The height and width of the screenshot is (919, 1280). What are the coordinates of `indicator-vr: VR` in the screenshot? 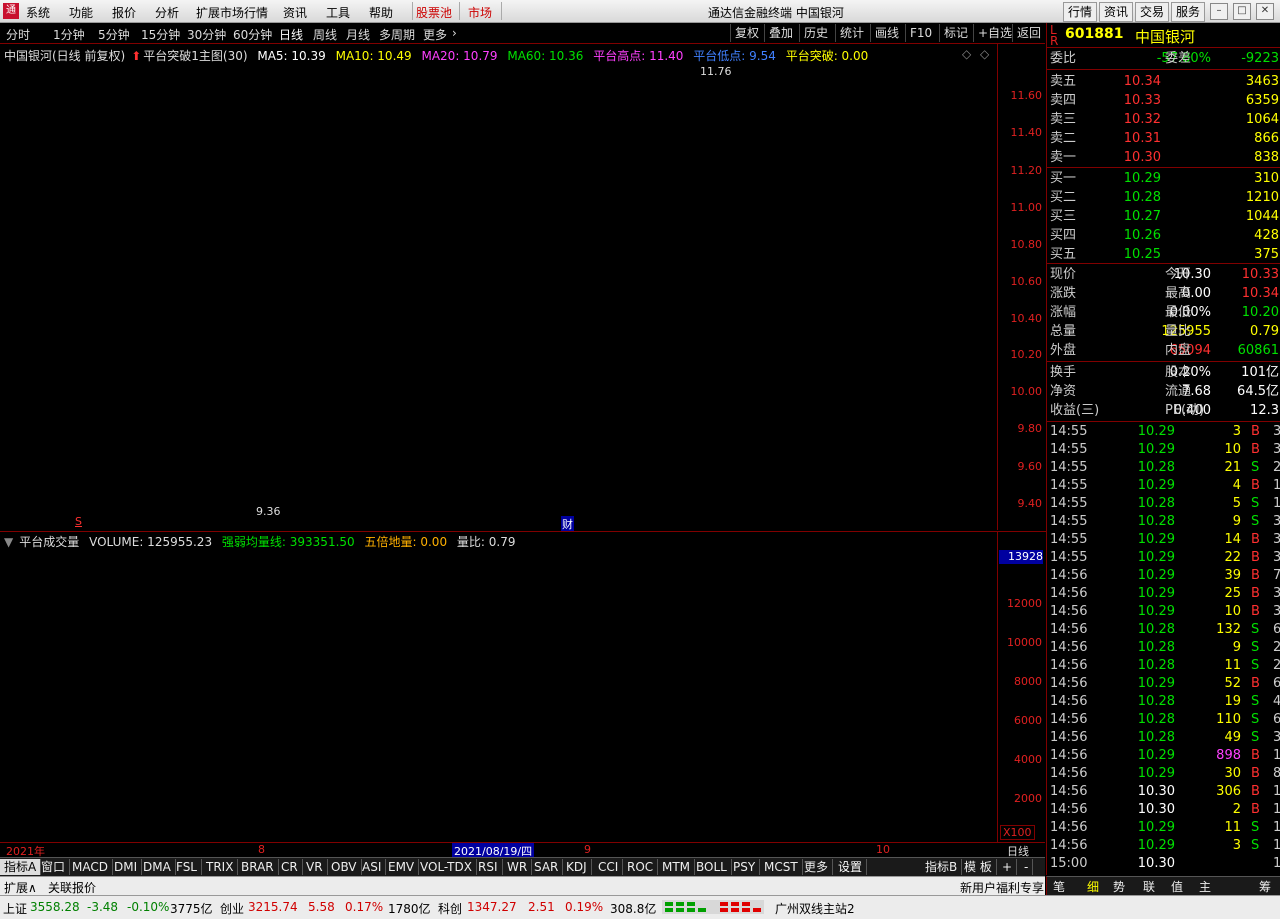 It's located at (315, 867).